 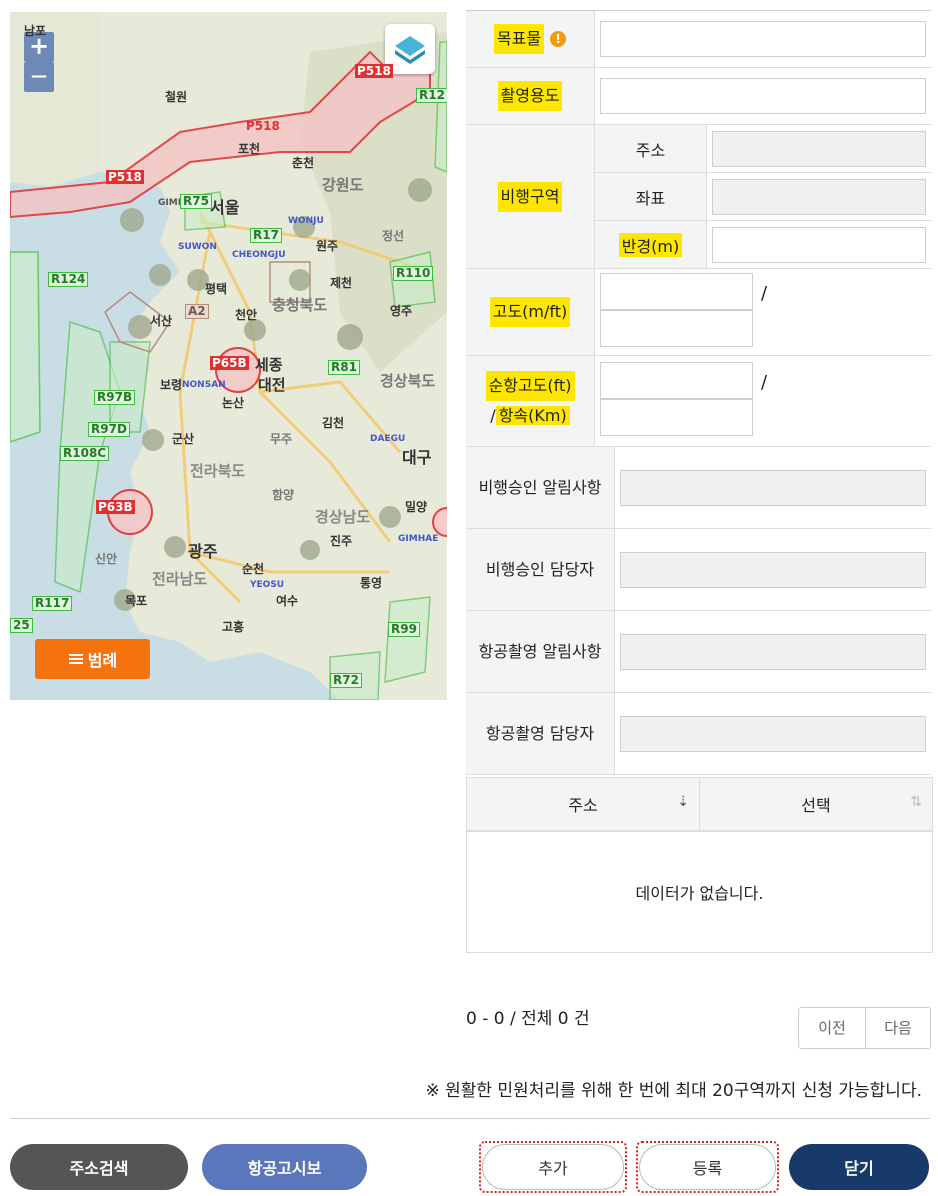 What do you see at coordinates (650, 244) in the screenshot?
I see `radius-label-text: 반경(m)` at bounding box center [650, 244].